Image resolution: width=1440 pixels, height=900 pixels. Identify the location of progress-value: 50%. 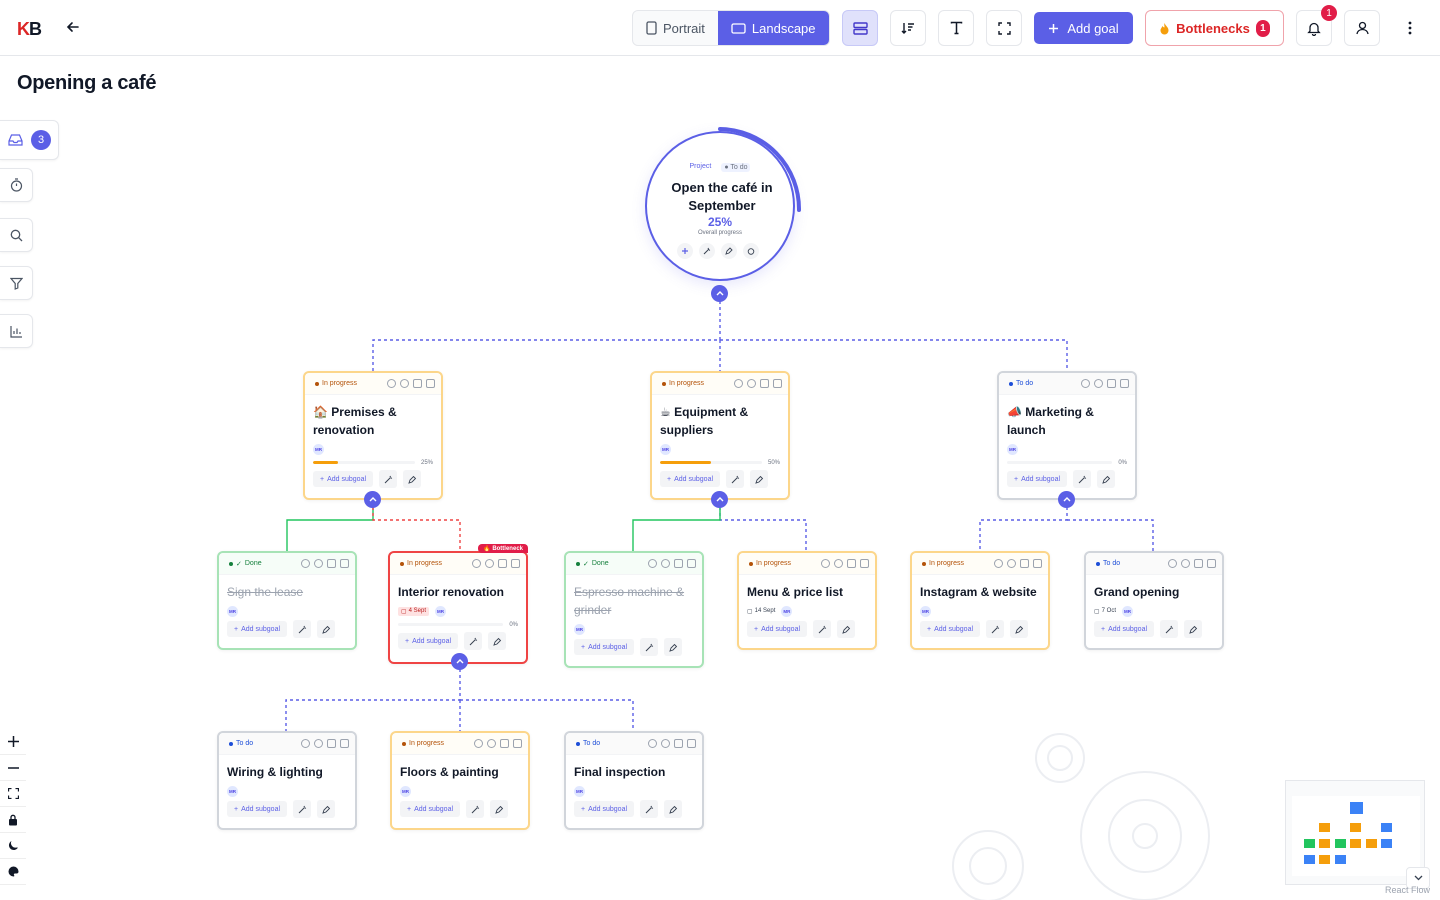
(773, 462).